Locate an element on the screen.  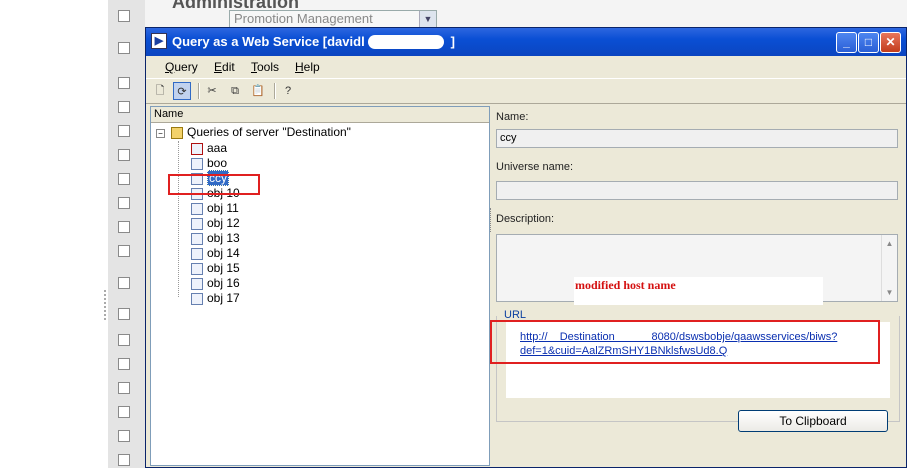
tree-item: obj 11 is located at coordinates (215, 208).